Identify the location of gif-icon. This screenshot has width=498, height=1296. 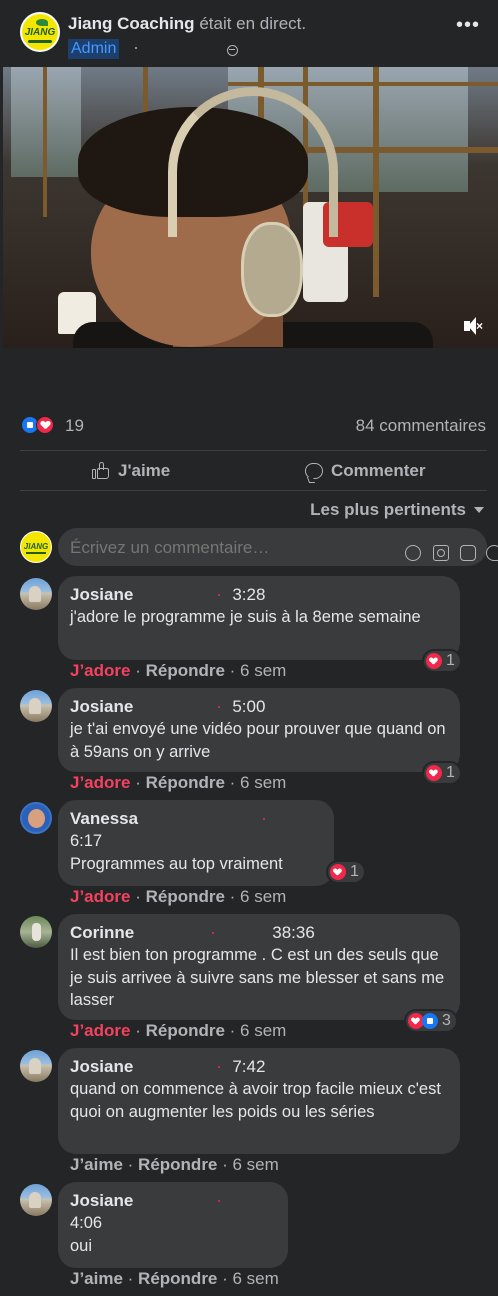
(468, 553).